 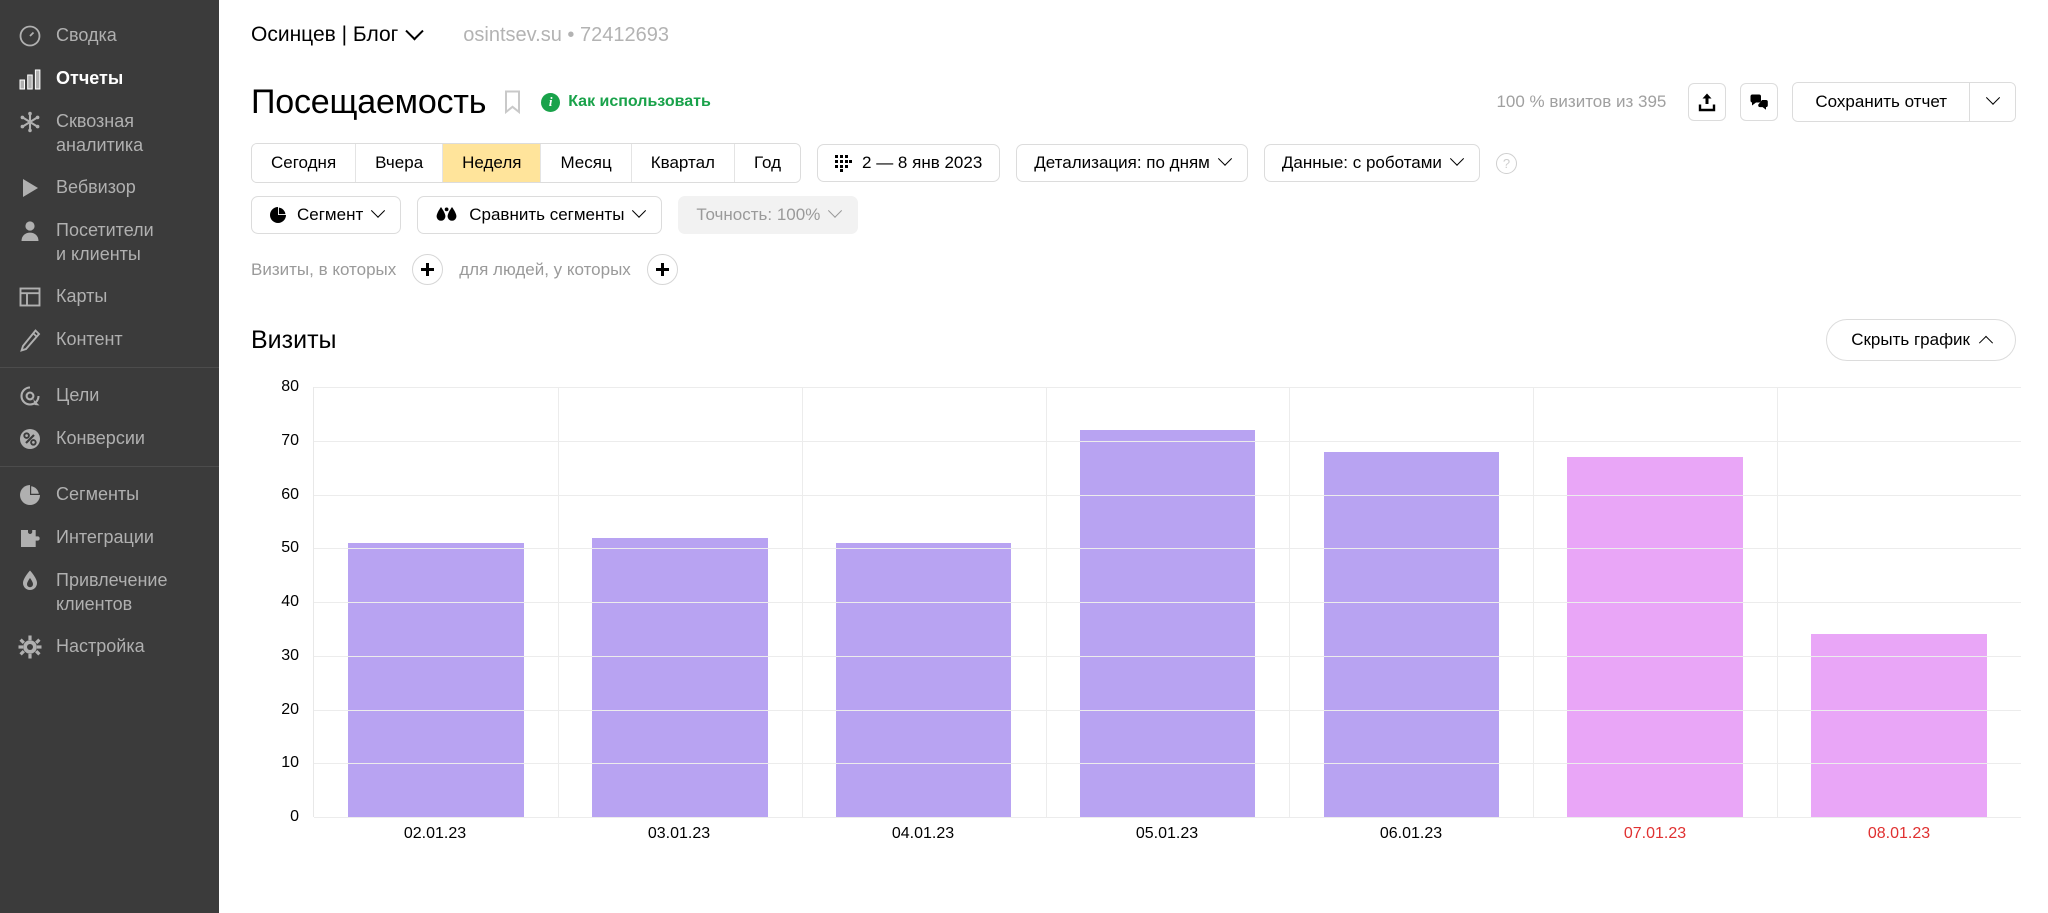 What do you see at coordinates (109, 296) in the screenshot?
I see `sidebar-item-карты: Карты` at bounding box center [109, 296].